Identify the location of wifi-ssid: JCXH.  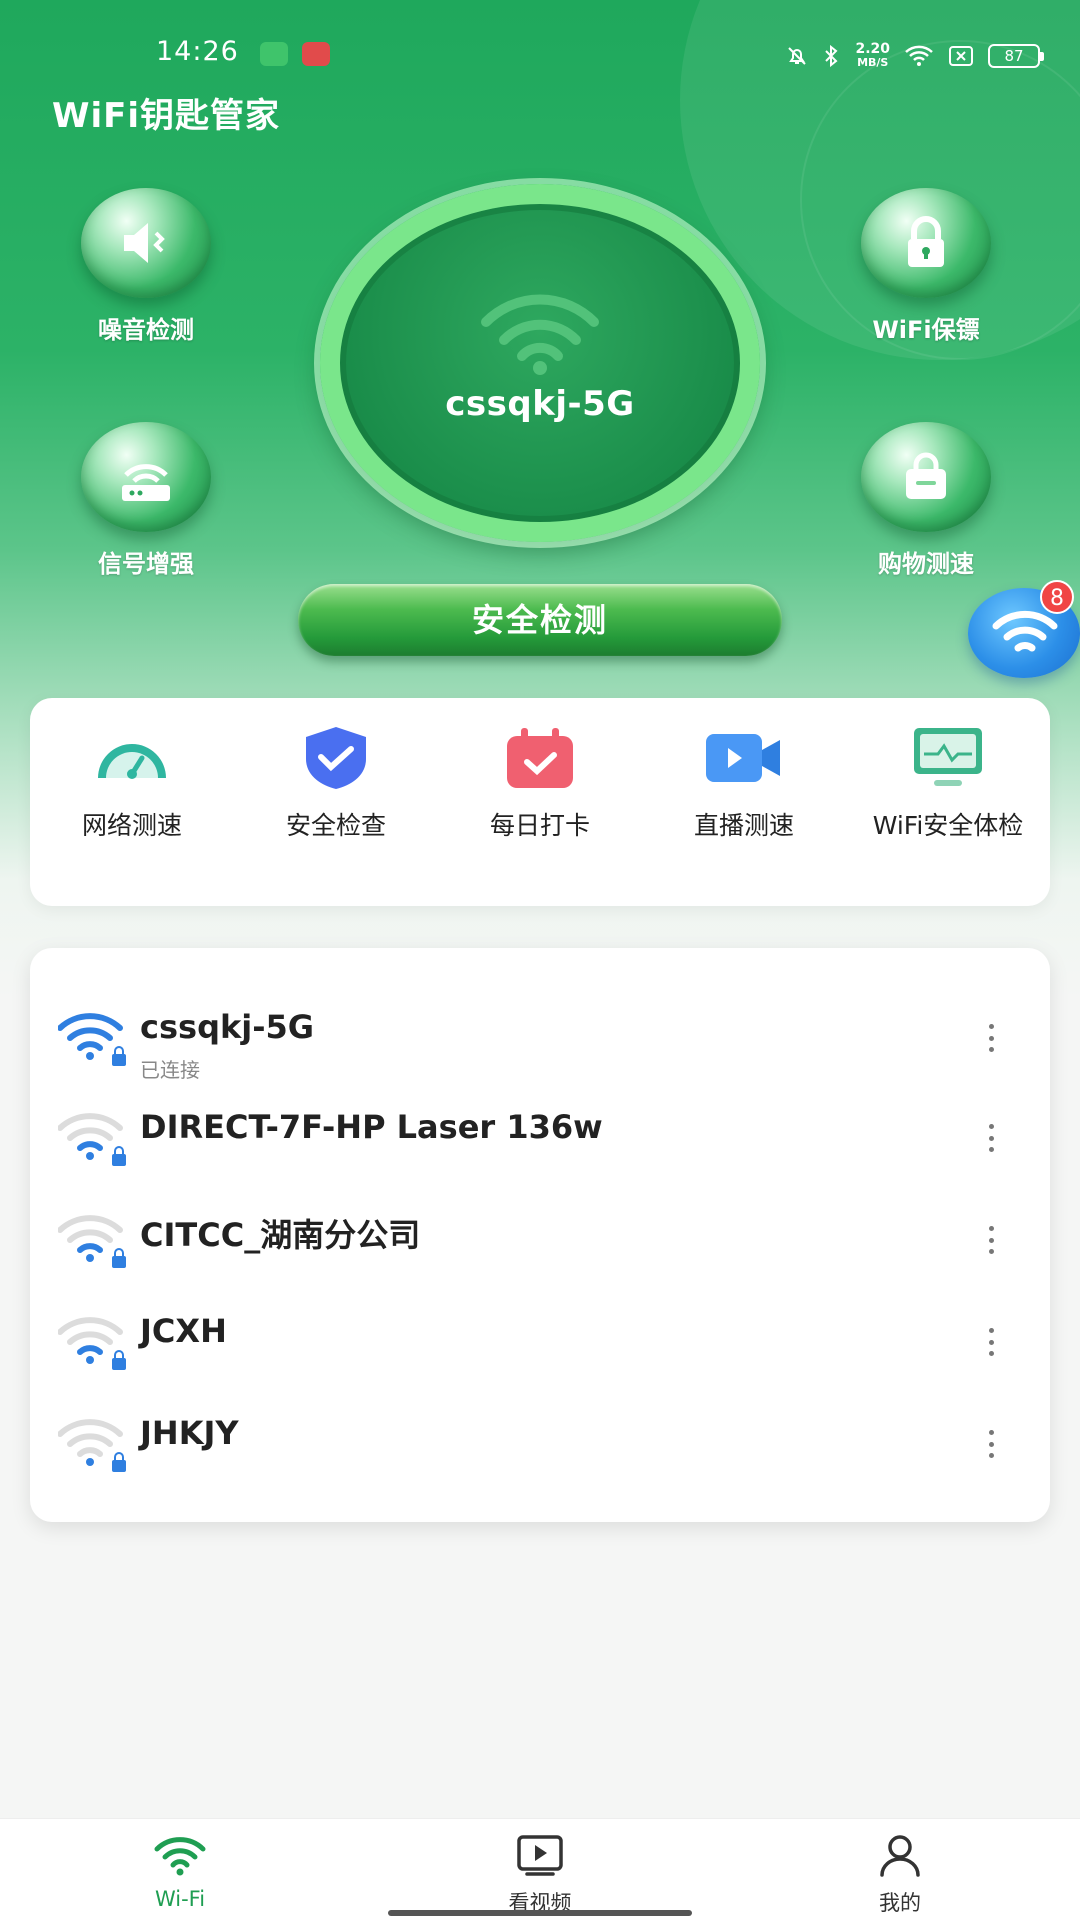
(183, 1331).